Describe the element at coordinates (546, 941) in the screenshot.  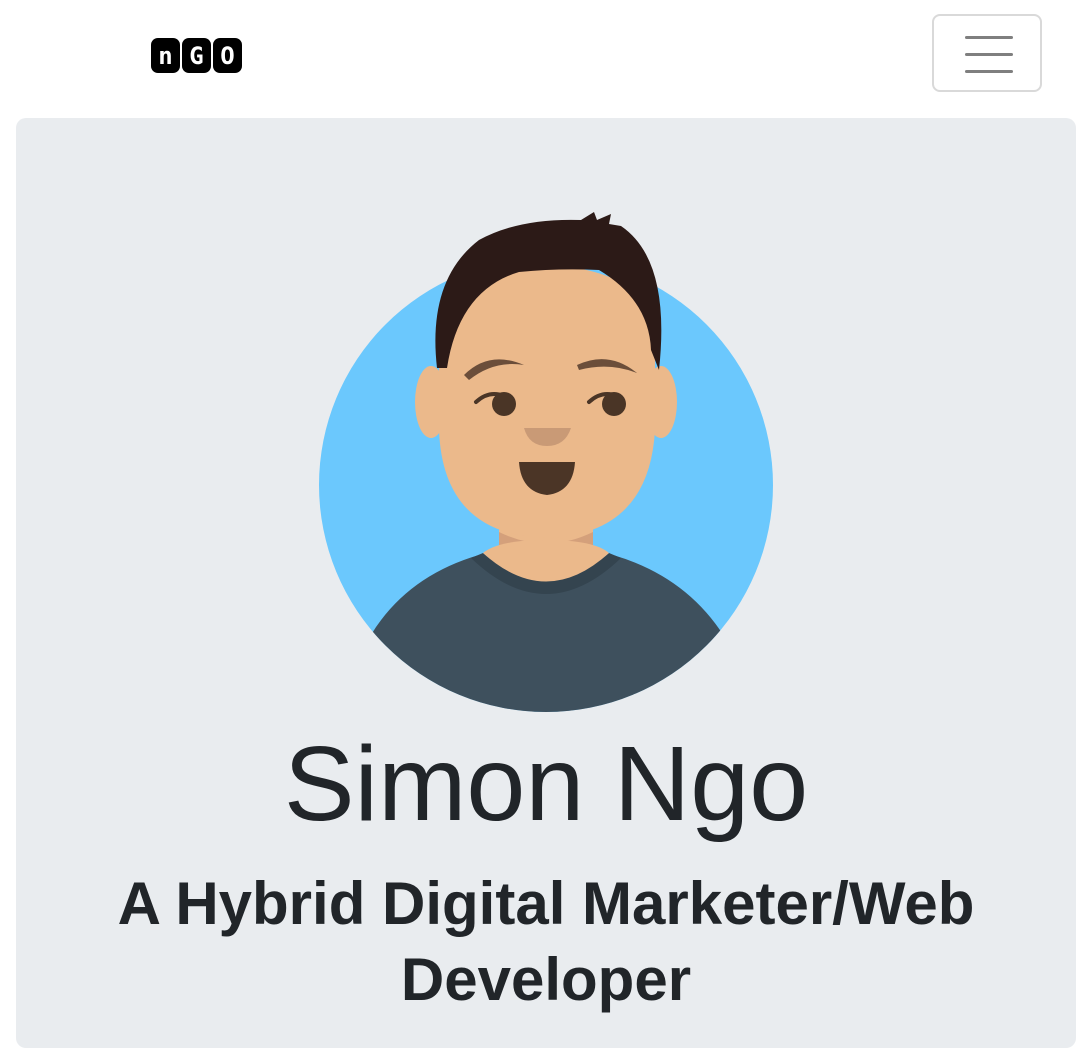
I see `hero-tagline: A Hybrid Digital Marketer/Web Developer` at that location.